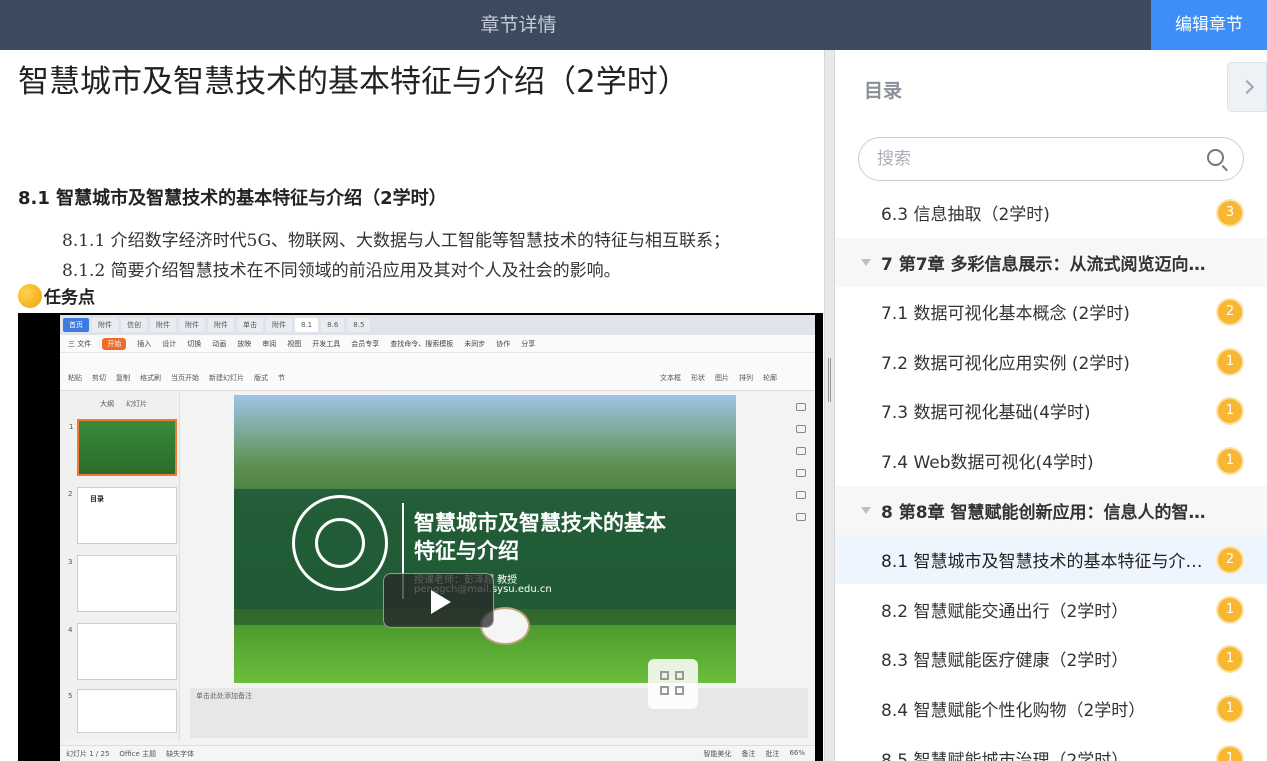 This screenshot has height=761, width=1267. Describe the element at coordinates (107, 404) in the screenshot. I see `ppt-outline-tab: 大纲` at that location.